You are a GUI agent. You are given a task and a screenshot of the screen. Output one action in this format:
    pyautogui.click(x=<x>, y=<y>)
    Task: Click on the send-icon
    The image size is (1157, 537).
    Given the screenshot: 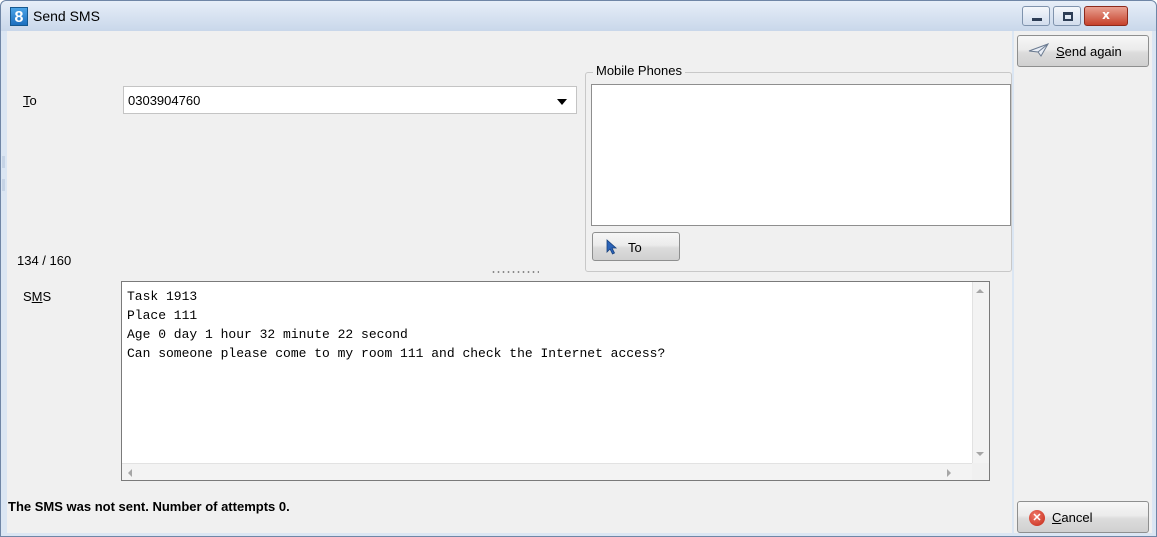 What is the action you would take?
    pyautogui.click(x=1039, y=50)
    